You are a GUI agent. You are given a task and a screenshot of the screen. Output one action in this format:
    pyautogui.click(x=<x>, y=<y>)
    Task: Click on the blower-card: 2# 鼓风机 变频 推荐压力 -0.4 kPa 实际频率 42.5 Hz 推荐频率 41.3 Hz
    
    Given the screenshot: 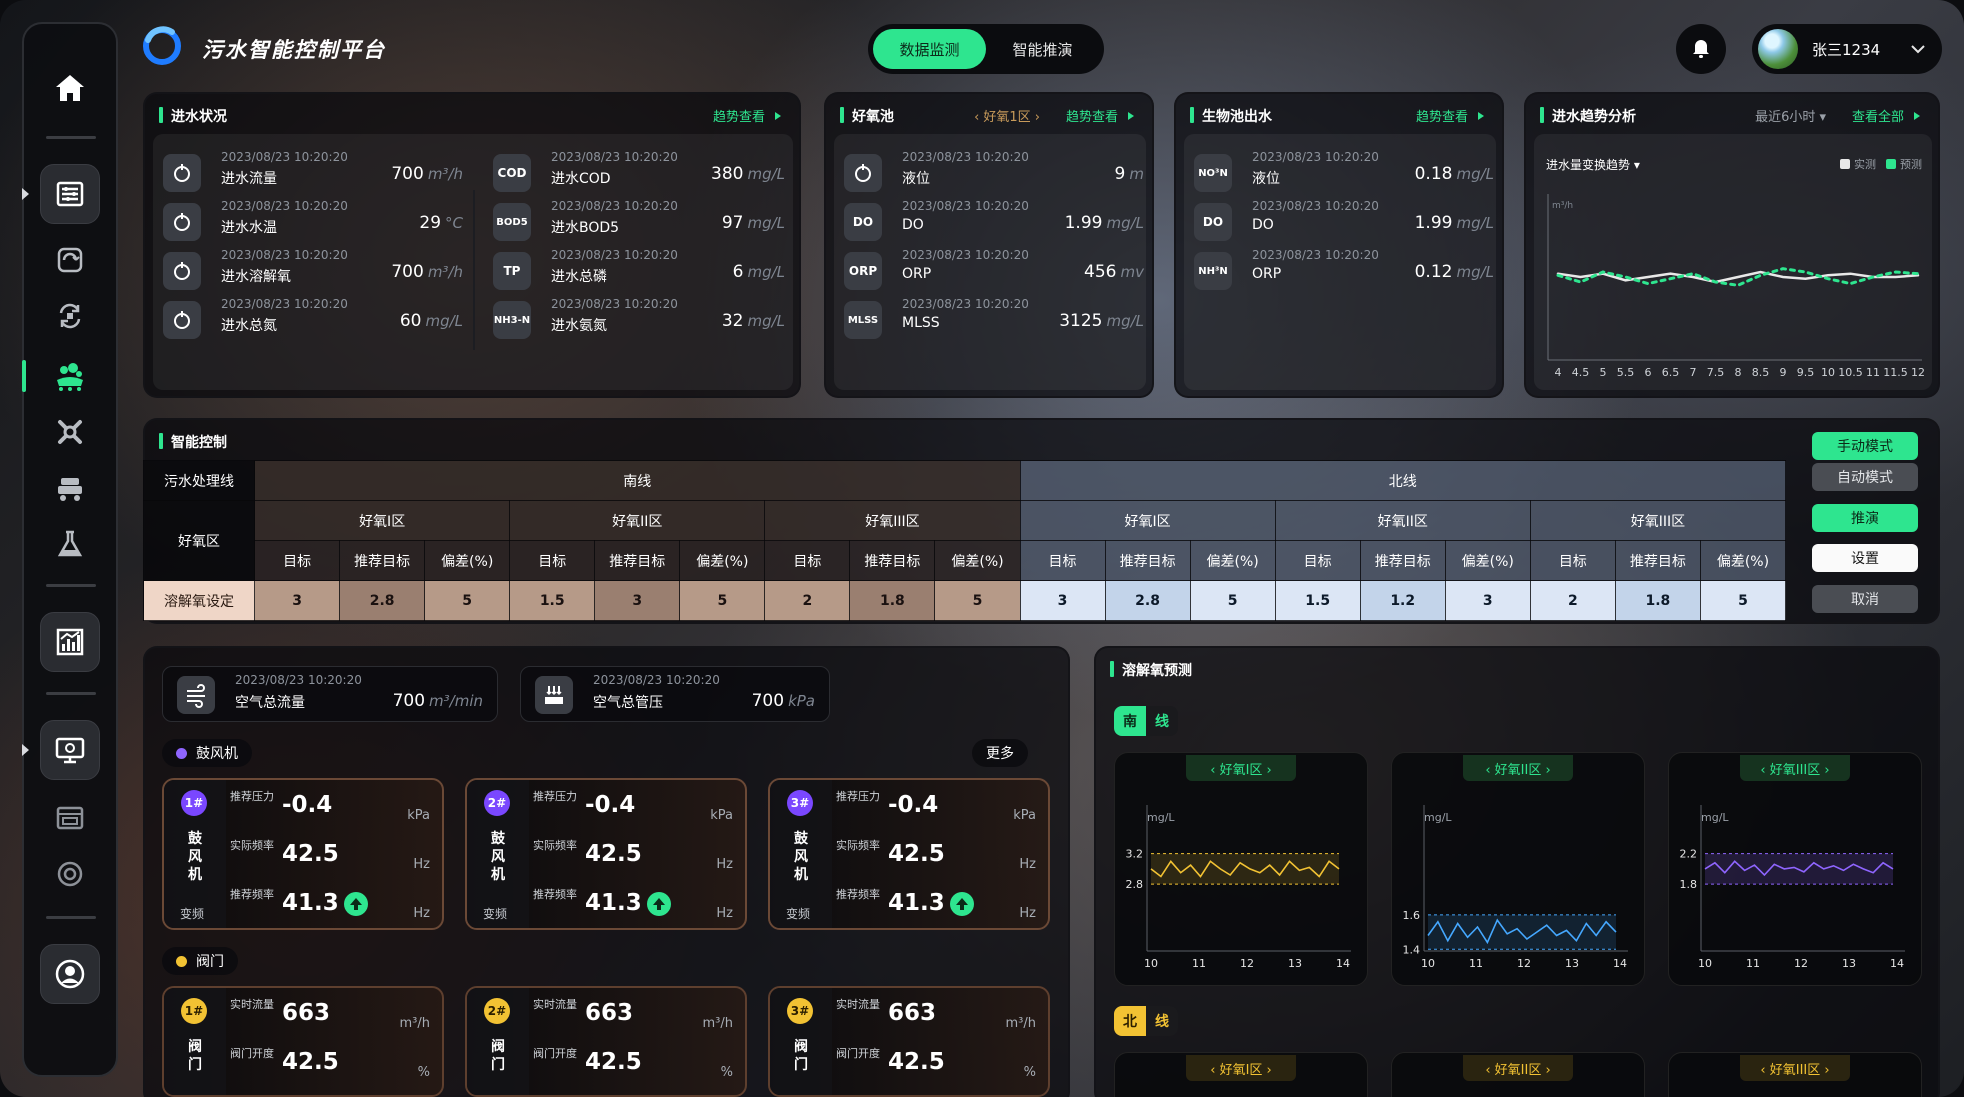 What is the action you would take?
    pyautogui.click(x=606, y=854)
    